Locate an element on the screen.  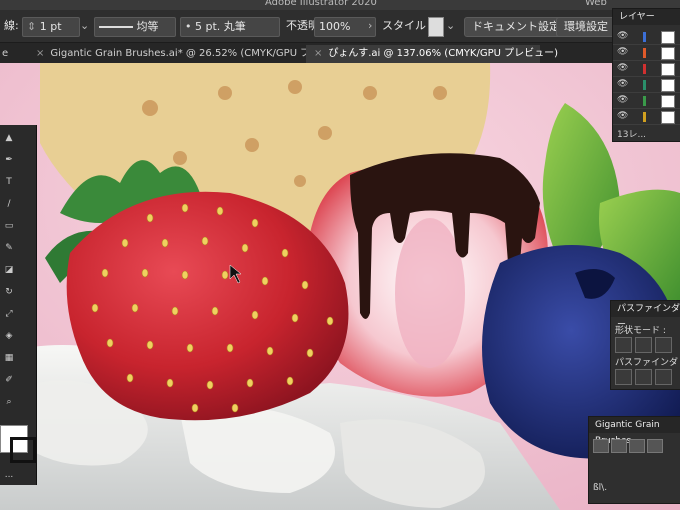
tab-document-2: × ぴょんす.ai @ 137.06% (CMYK/GPU プレビュー) is located at coordinates (432, 54).